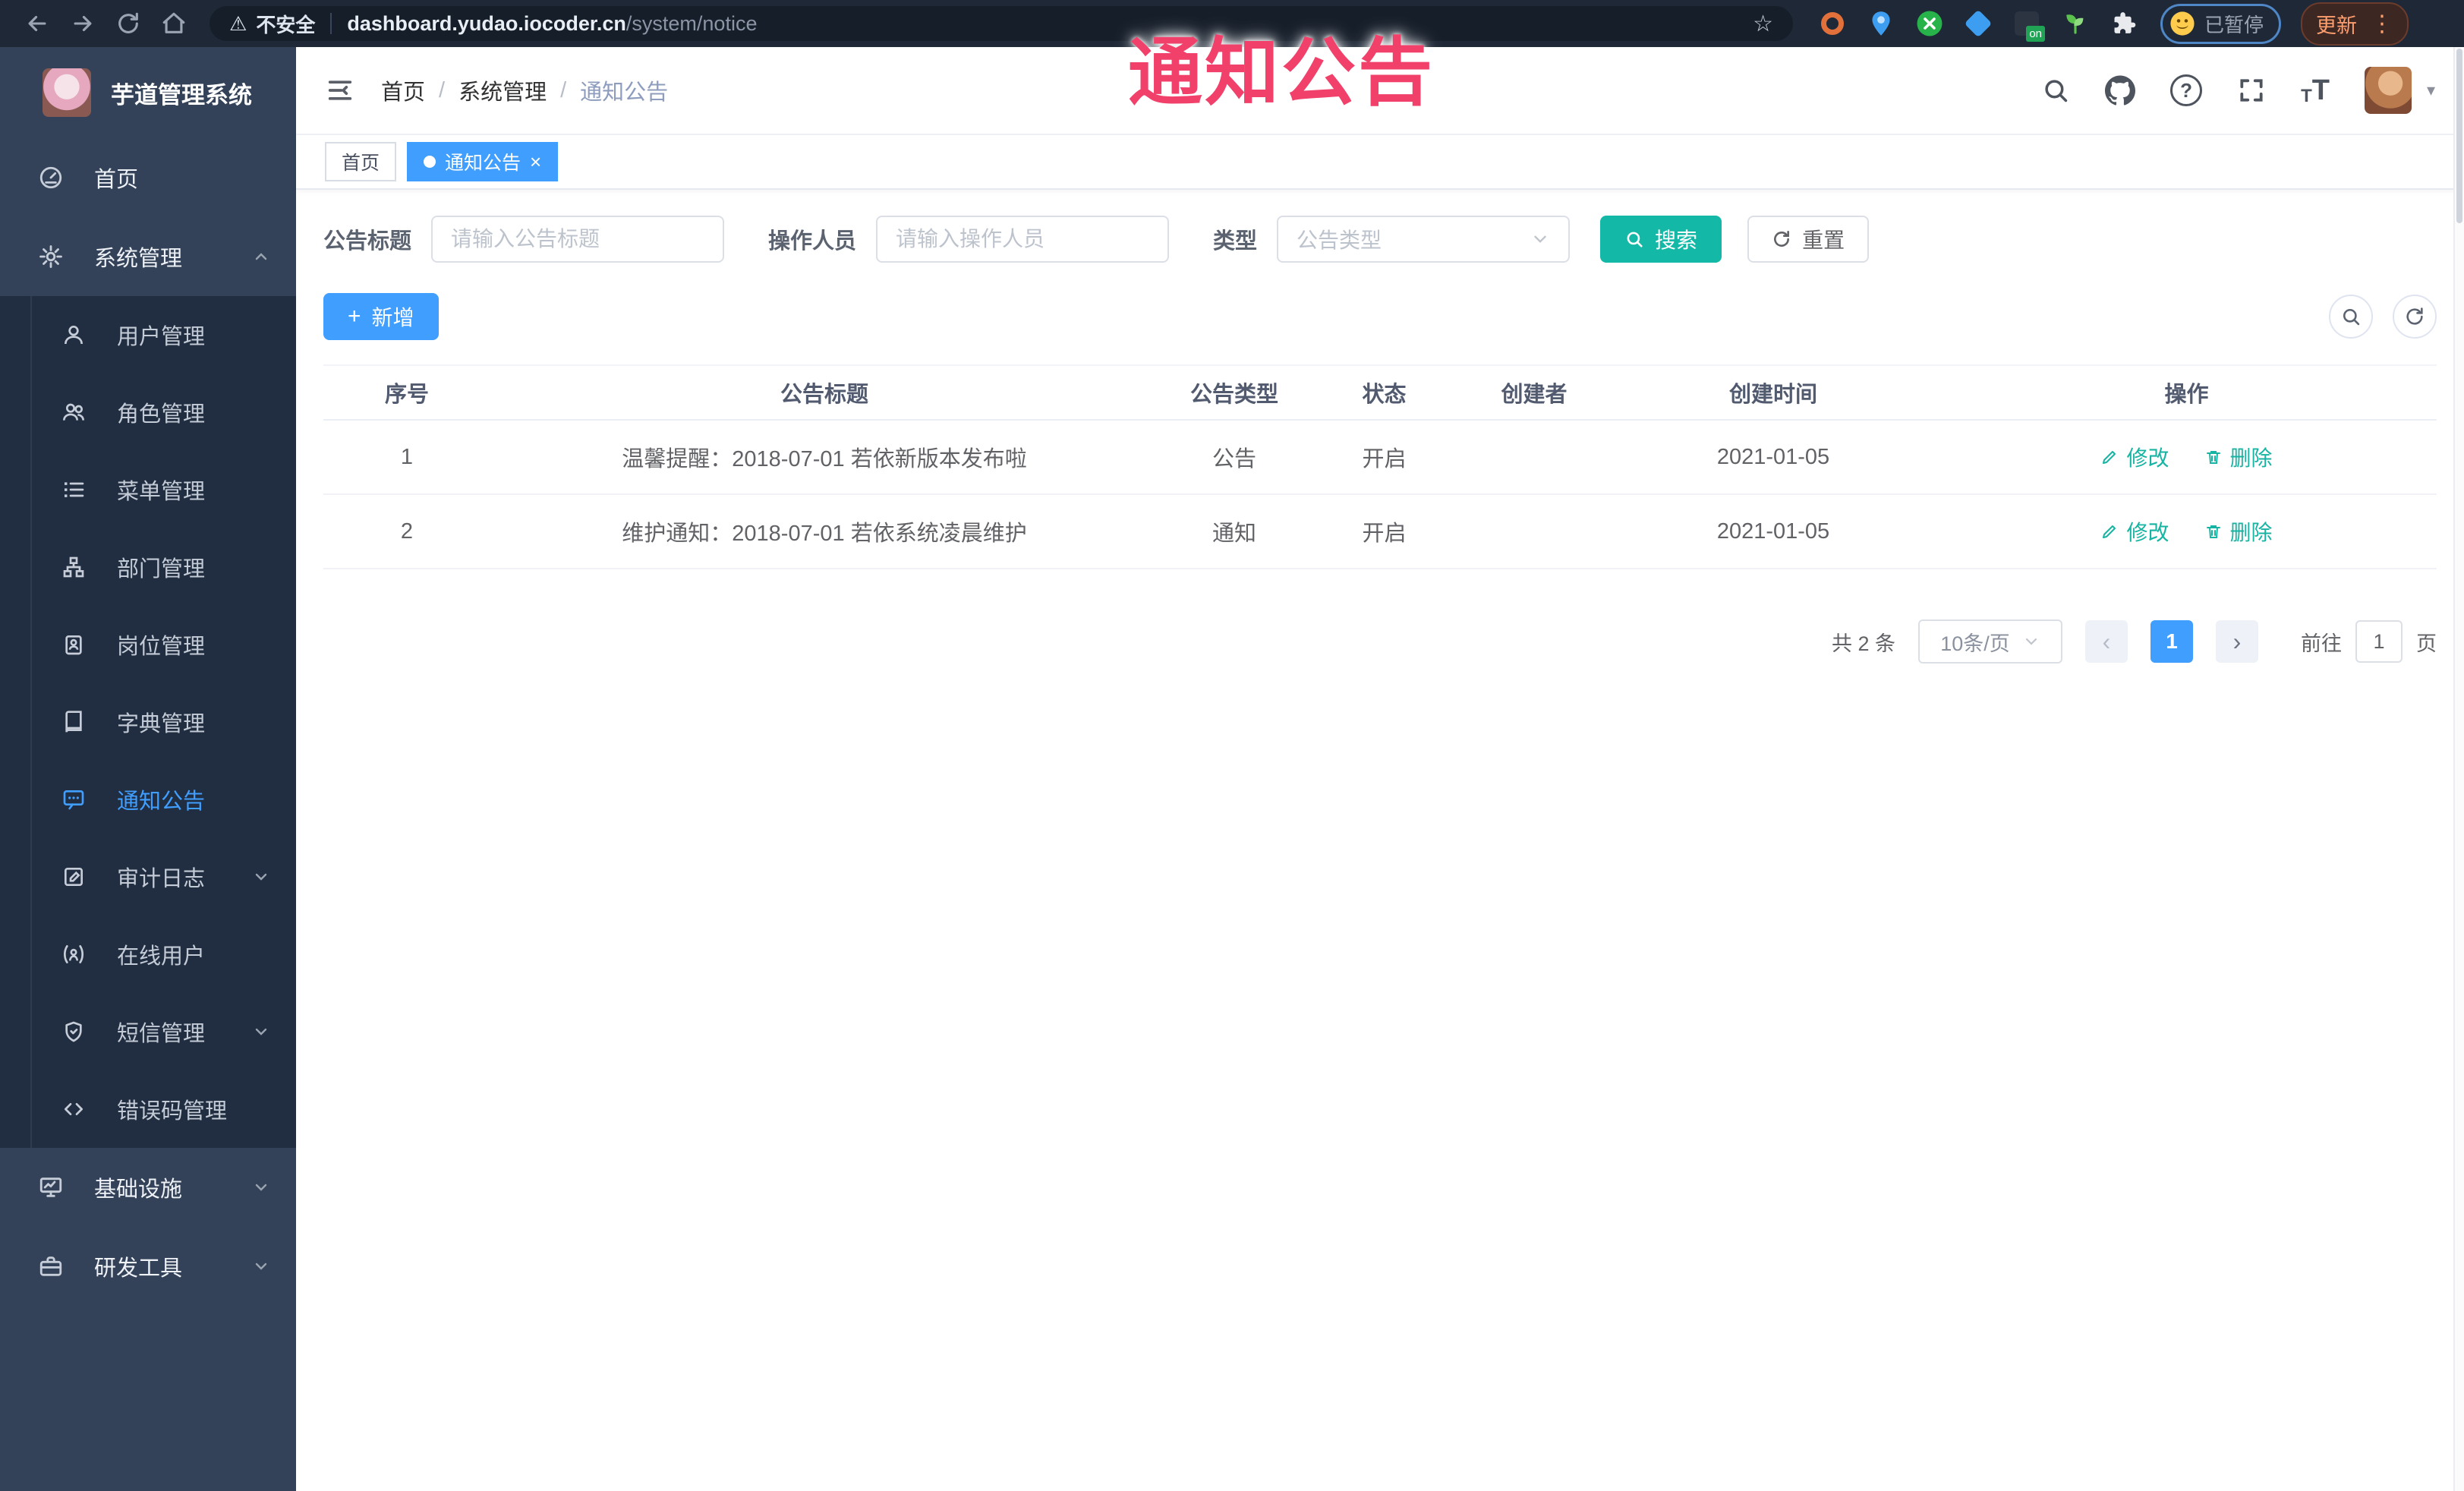 The image size is (2464, 1491). What do you see at coordinates (2431, 90) in the screenshot?
I see `avatar-caret-down-icon: ▾` at bounding box center [2431, 90].